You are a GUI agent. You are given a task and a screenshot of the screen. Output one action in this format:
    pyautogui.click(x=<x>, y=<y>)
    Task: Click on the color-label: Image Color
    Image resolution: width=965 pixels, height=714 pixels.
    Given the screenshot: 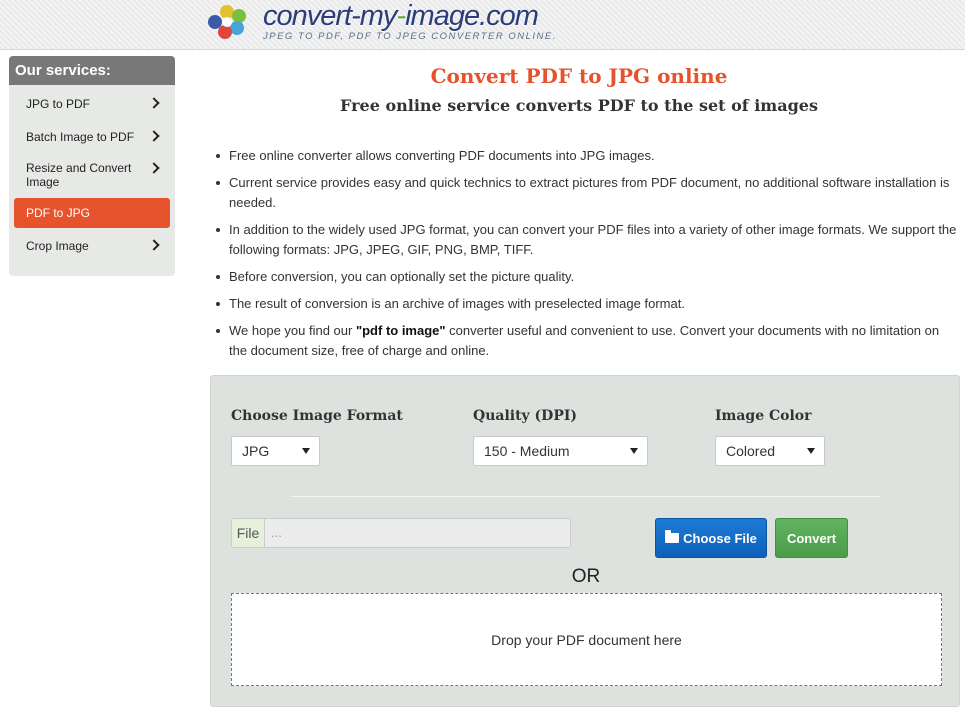 What is the action you would take?
    pyautogui.click(x=763, y=416)
    